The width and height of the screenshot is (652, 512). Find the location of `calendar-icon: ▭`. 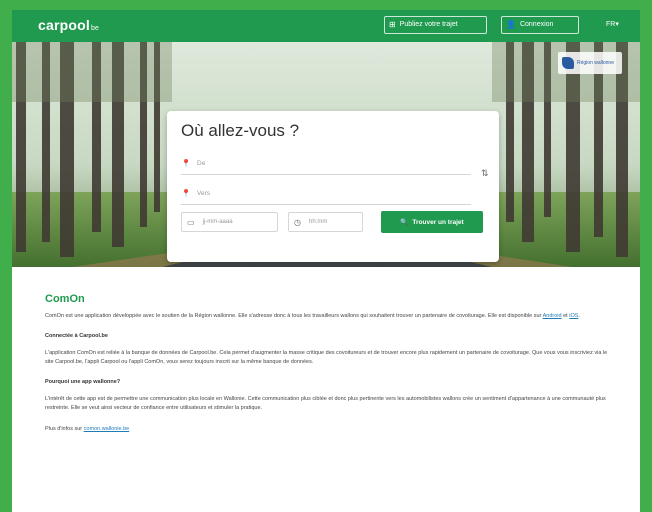

calendar-icon: ▭ is located at coordinates (191, 222).